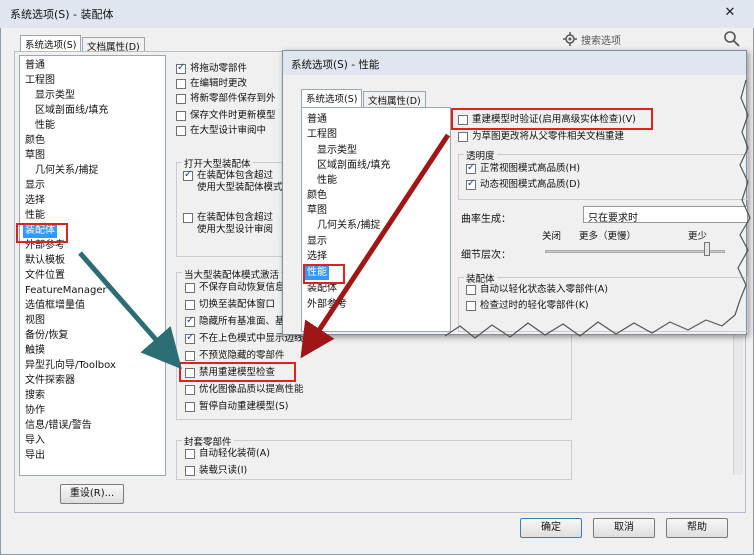 This screenshot has height=555, width=754. What do you see at coordinates (375, 246) in the screenshot?
I see `arrow-red` at bounding box center [375, 246].